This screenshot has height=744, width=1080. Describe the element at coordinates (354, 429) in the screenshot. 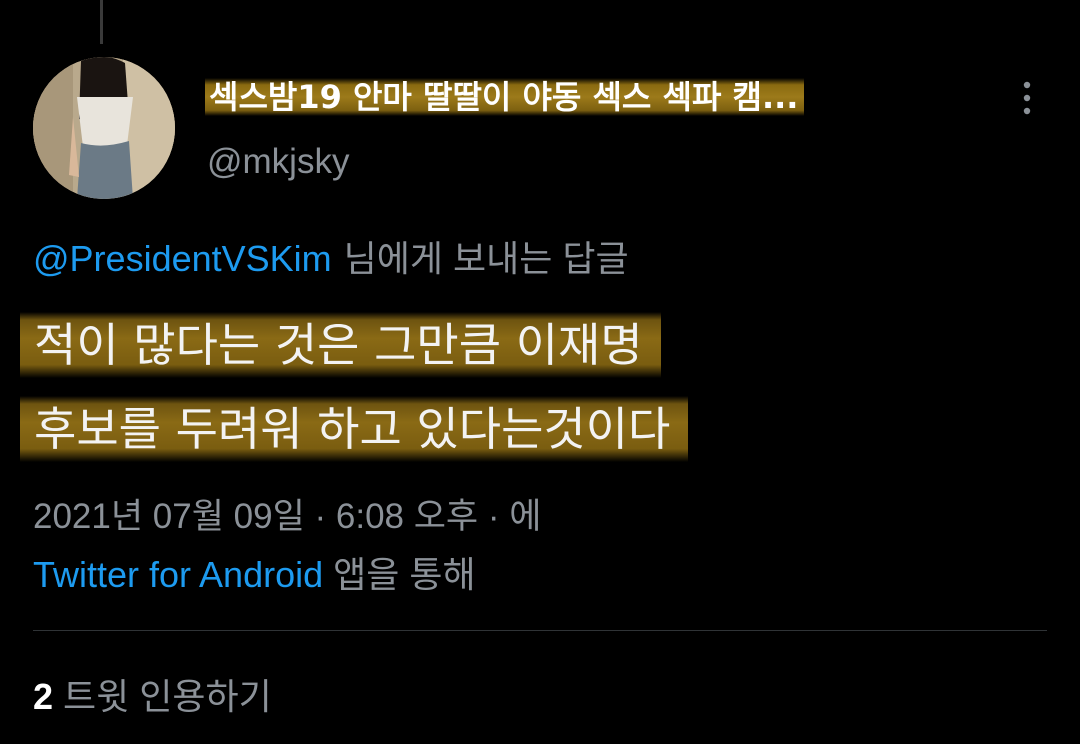

I see `tweet-text-line: 후보를 두려워 하고 있다는것이다` at that location.